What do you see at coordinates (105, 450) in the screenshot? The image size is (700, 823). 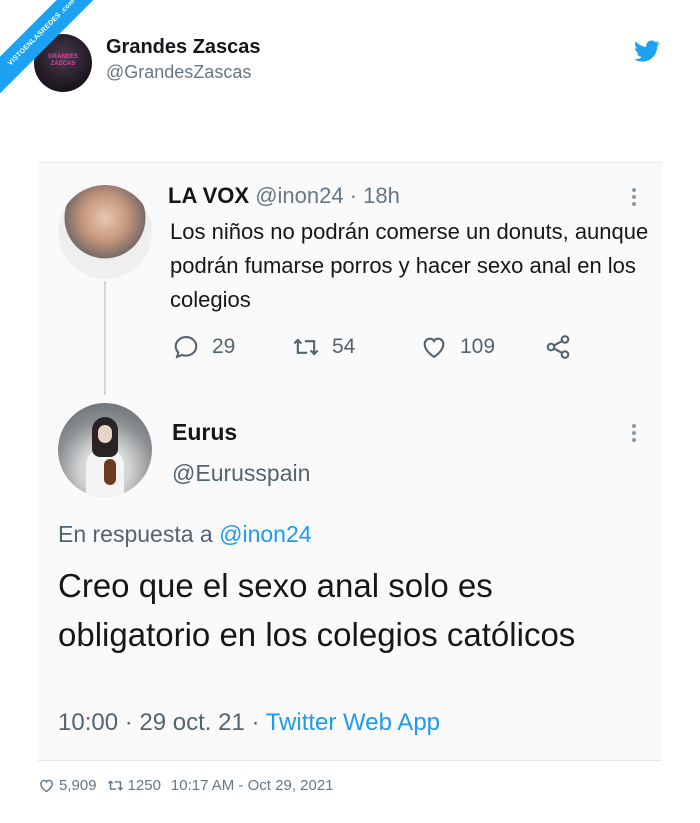 I see `avatar-eurus` at bounding box center [105, 450].